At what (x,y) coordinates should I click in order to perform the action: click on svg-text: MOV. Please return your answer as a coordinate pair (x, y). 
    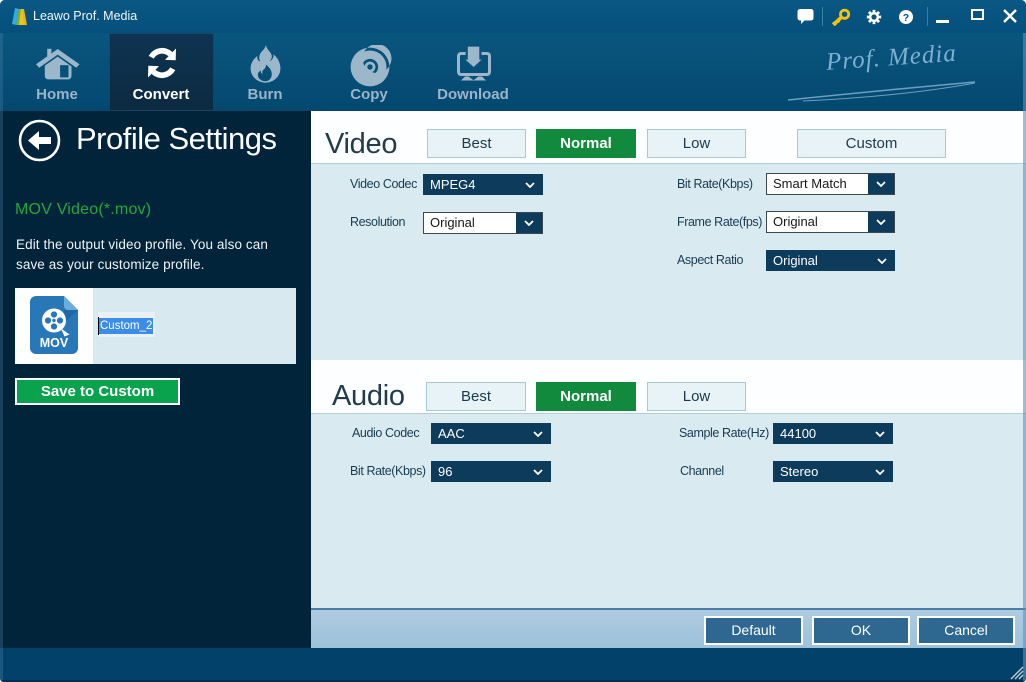
    Looking at the image, I should click on (54, 343).